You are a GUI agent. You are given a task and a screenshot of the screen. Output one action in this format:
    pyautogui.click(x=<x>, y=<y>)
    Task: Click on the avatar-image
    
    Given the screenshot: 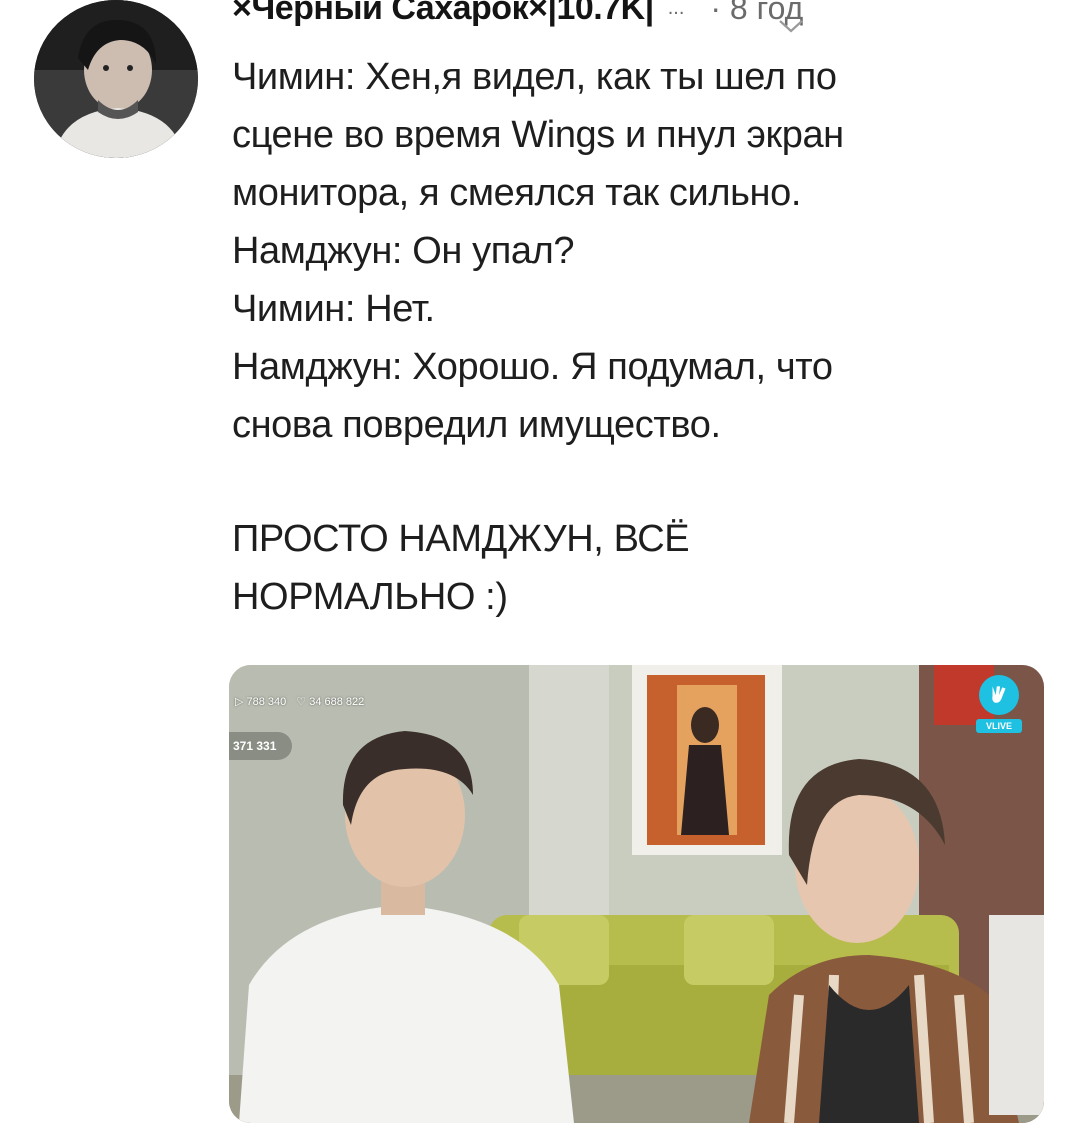 What is the action you would take?
    pyautogui.click(x=116, y=79)
    